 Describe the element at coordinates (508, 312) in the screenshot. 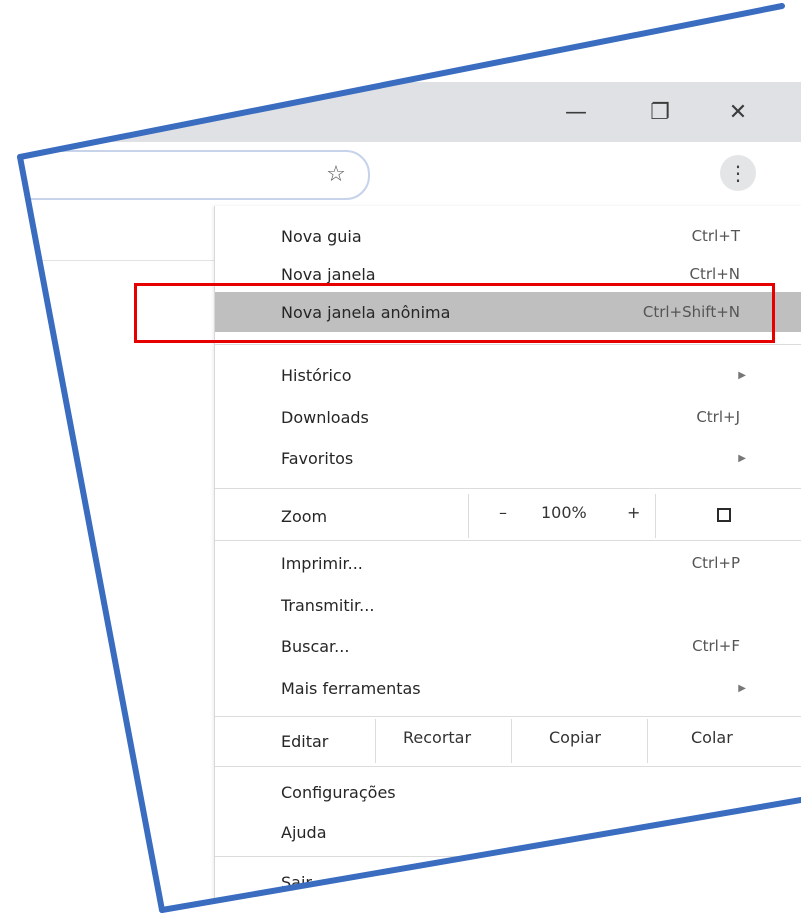

I see `menu-item-new-incognito-window: Nova janela anônima Ctrl+Shift+N` at that location.